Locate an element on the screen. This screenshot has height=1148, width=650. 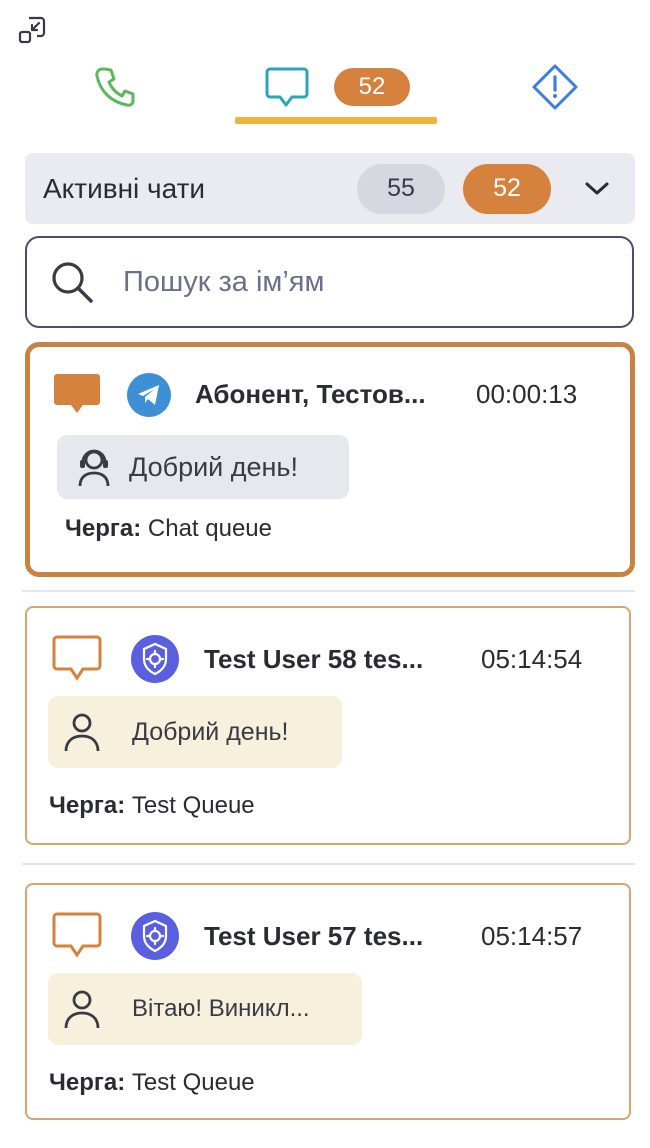
collapse-button is located at coordinates (32, 30).